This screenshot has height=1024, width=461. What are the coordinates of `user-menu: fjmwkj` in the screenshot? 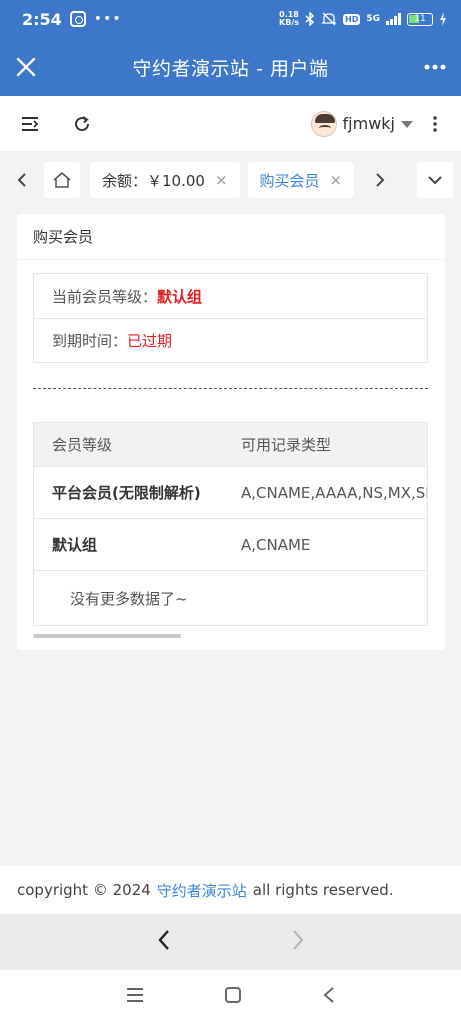 It's located at (361, 123).